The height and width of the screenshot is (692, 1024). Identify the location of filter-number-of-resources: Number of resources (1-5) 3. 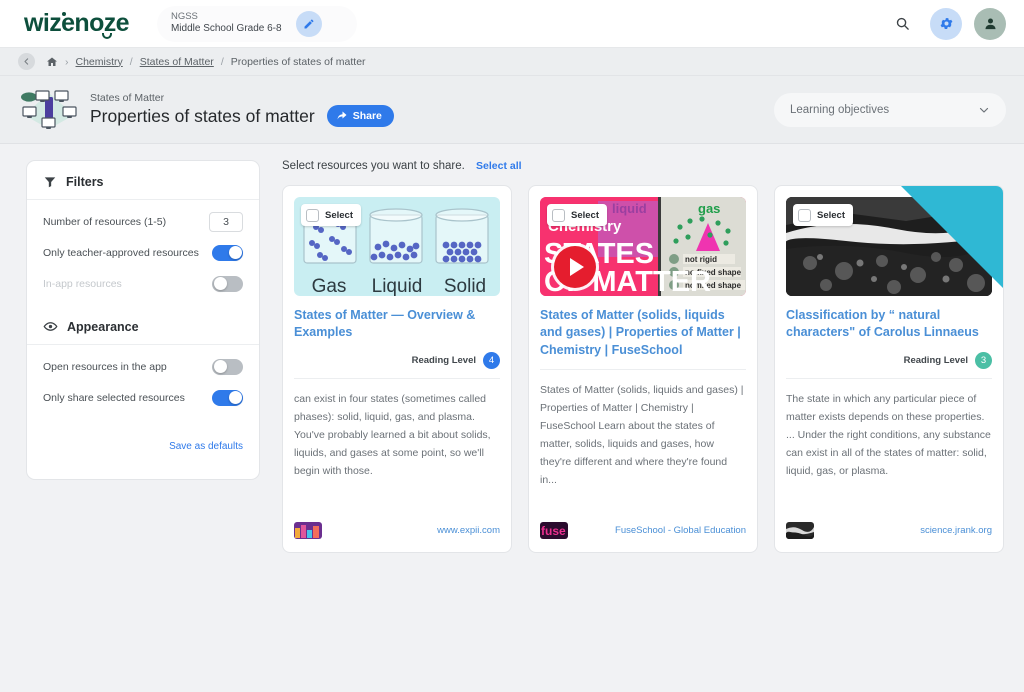
(143, 221).